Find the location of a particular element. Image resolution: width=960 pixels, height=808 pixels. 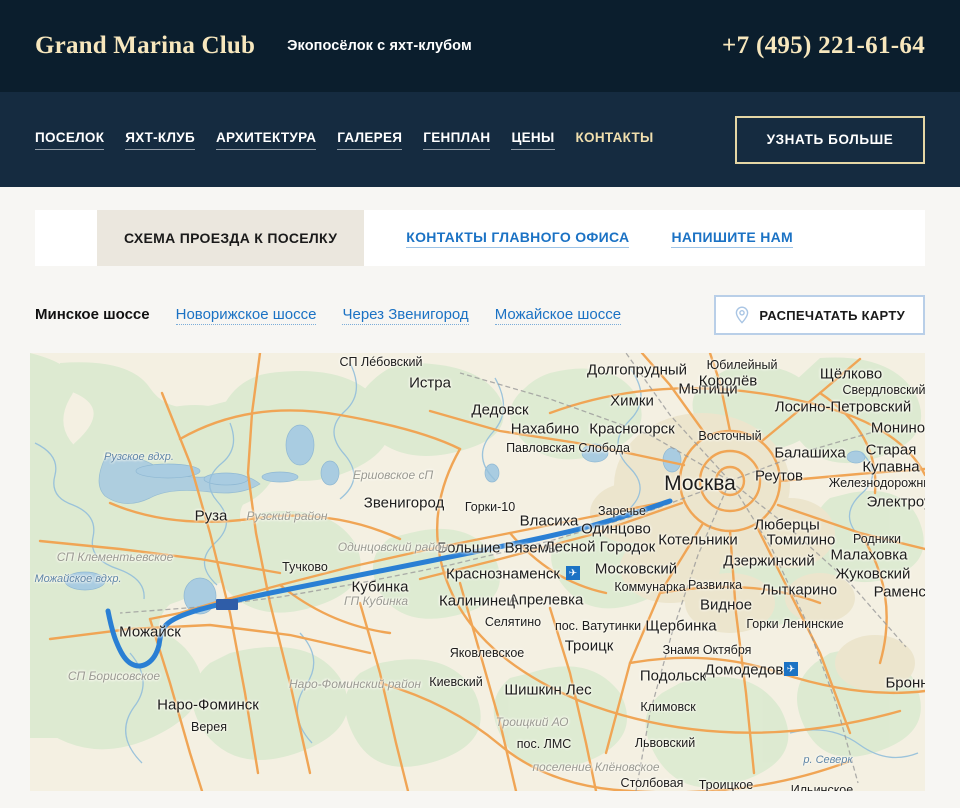

tab-write-to-us: НАПИШИТЕ НАМ is located at coordinates (732, 238).